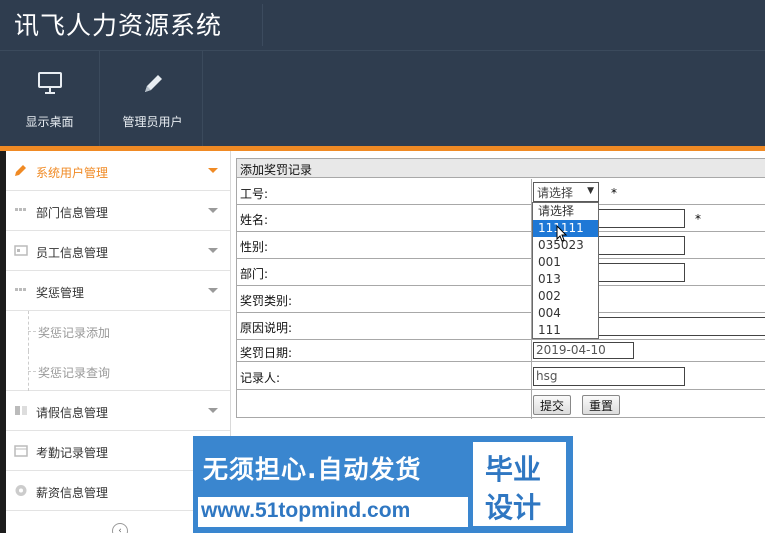 The height and width of the screenshot is (533, 765). I want to click on sidebar-collapse-button: ‹, so click(120, 528).